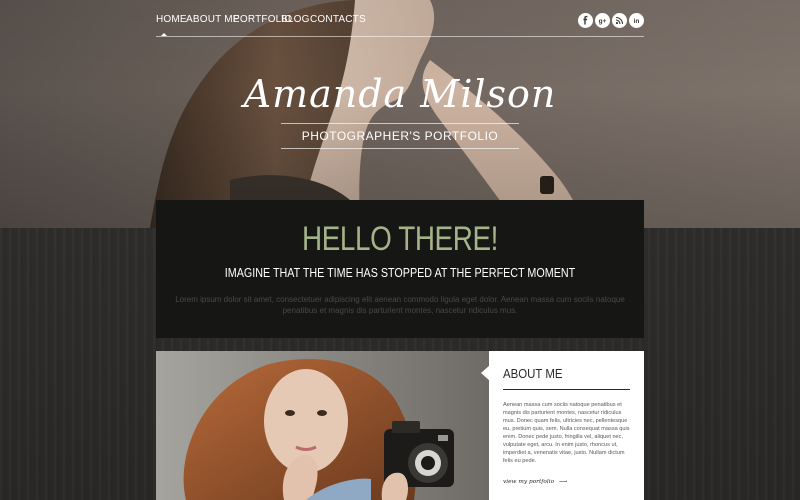  Describe the element at coordinates (566, 389) in the screenshot. I see `about-divider` at that location.